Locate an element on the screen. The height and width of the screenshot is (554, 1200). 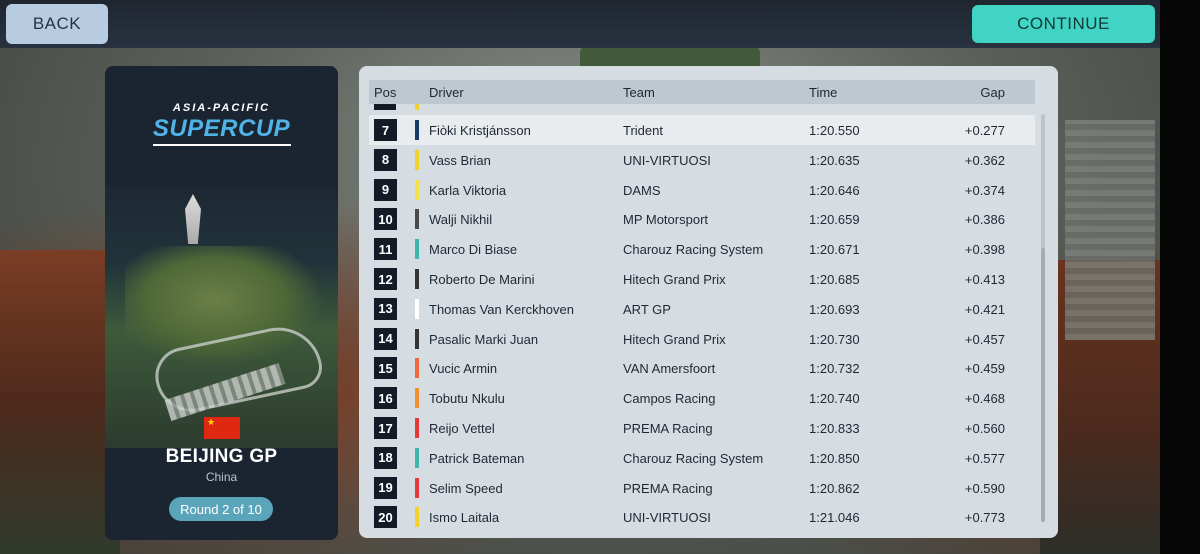
position-badge: 8 is located at coordinates (385, 159).